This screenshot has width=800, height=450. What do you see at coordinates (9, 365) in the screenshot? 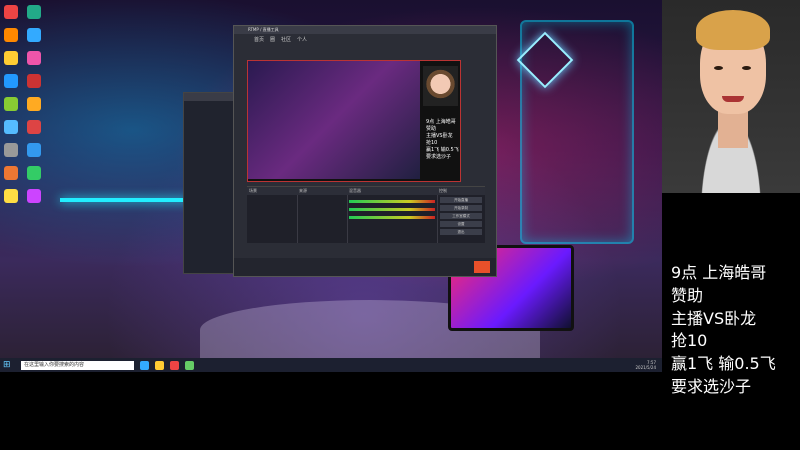
I see `windows-icon: ⊞` at bounding box center [9, 365].